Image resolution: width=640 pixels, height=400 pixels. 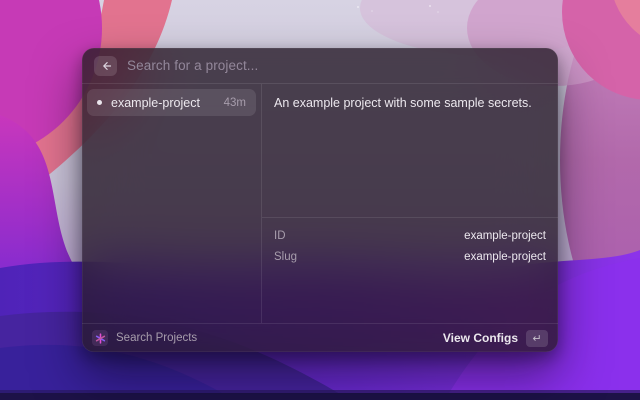 I want to click on meta-label-slug: Slug, so click(x=286, y=256).